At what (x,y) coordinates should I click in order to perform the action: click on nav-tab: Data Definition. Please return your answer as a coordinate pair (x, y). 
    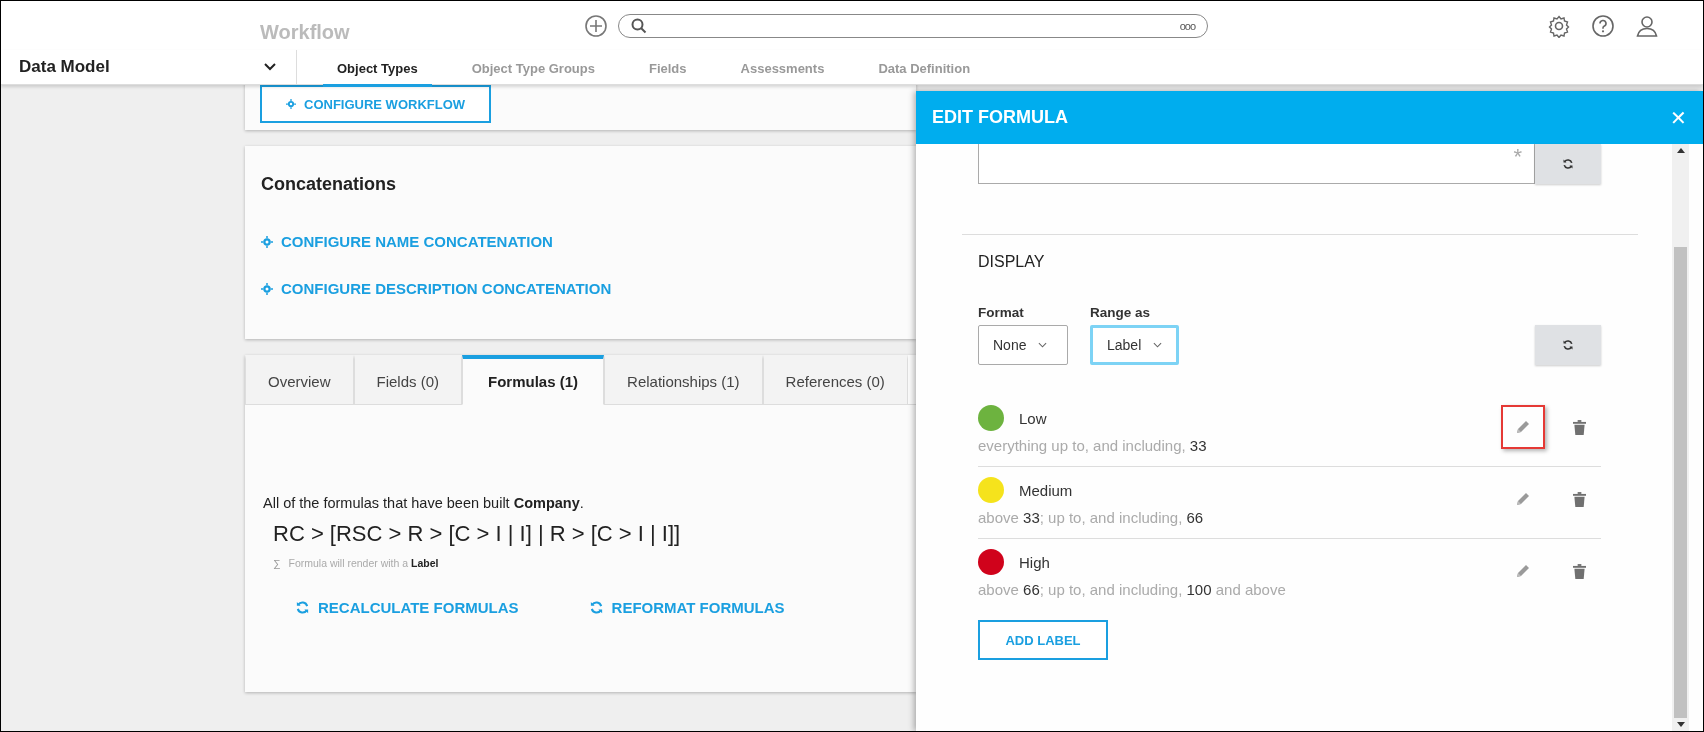
    Looking at the image, I should click on (924, 68).